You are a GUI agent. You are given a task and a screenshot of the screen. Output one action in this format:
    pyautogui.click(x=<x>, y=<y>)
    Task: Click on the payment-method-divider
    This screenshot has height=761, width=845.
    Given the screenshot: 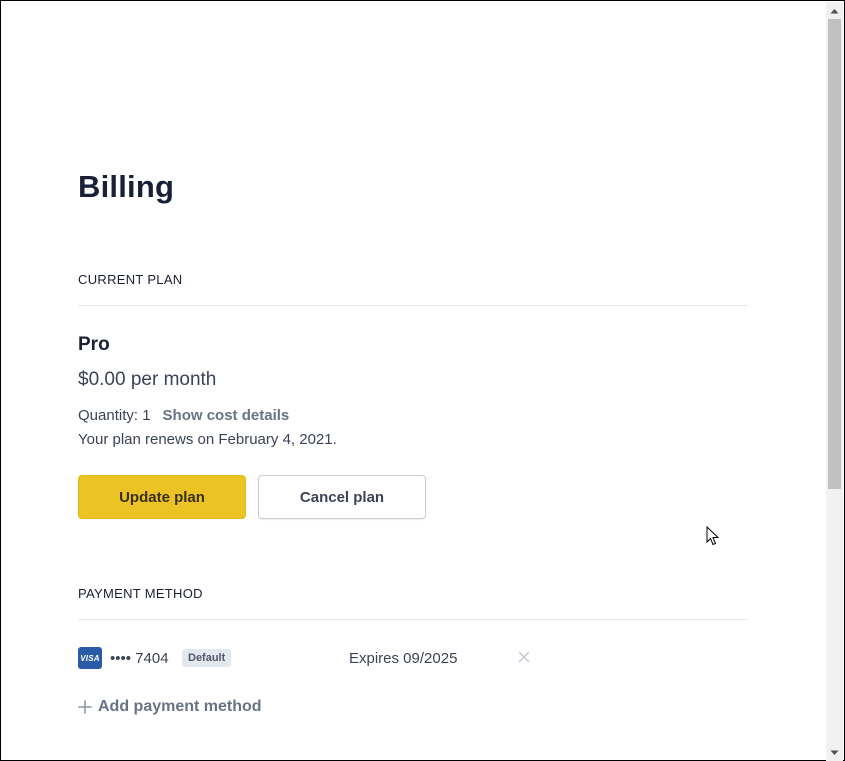 What is the action you would take?
    pyautogui.click(x=413, y=619)
    